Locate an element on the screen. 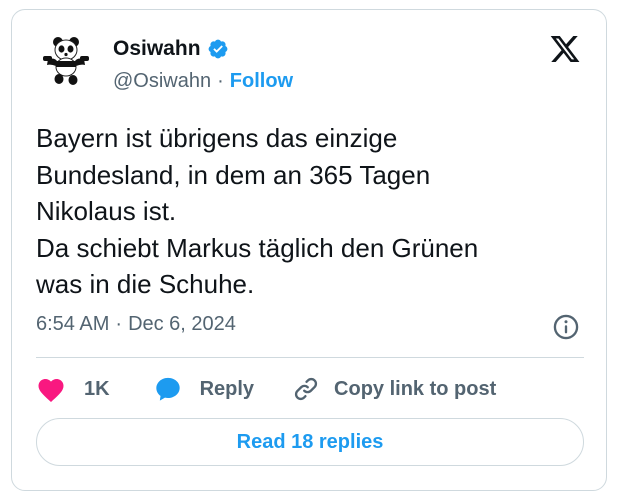  action-bar: 1K Reply Copy link to post is located at coordinates (266, 389).